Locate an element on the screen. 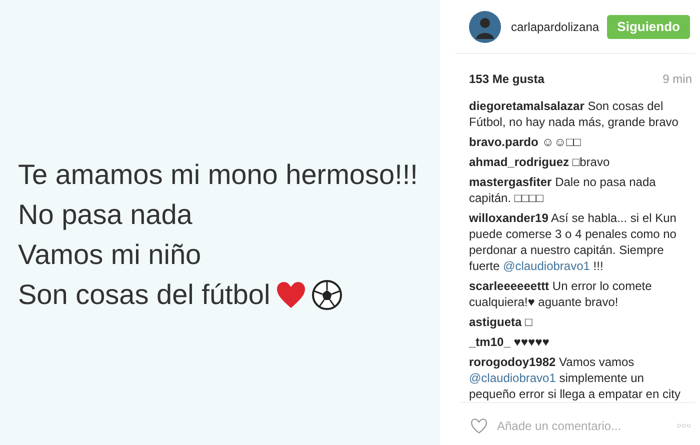  comment-username: bravo.pardo is located at coordinates (503, 142).